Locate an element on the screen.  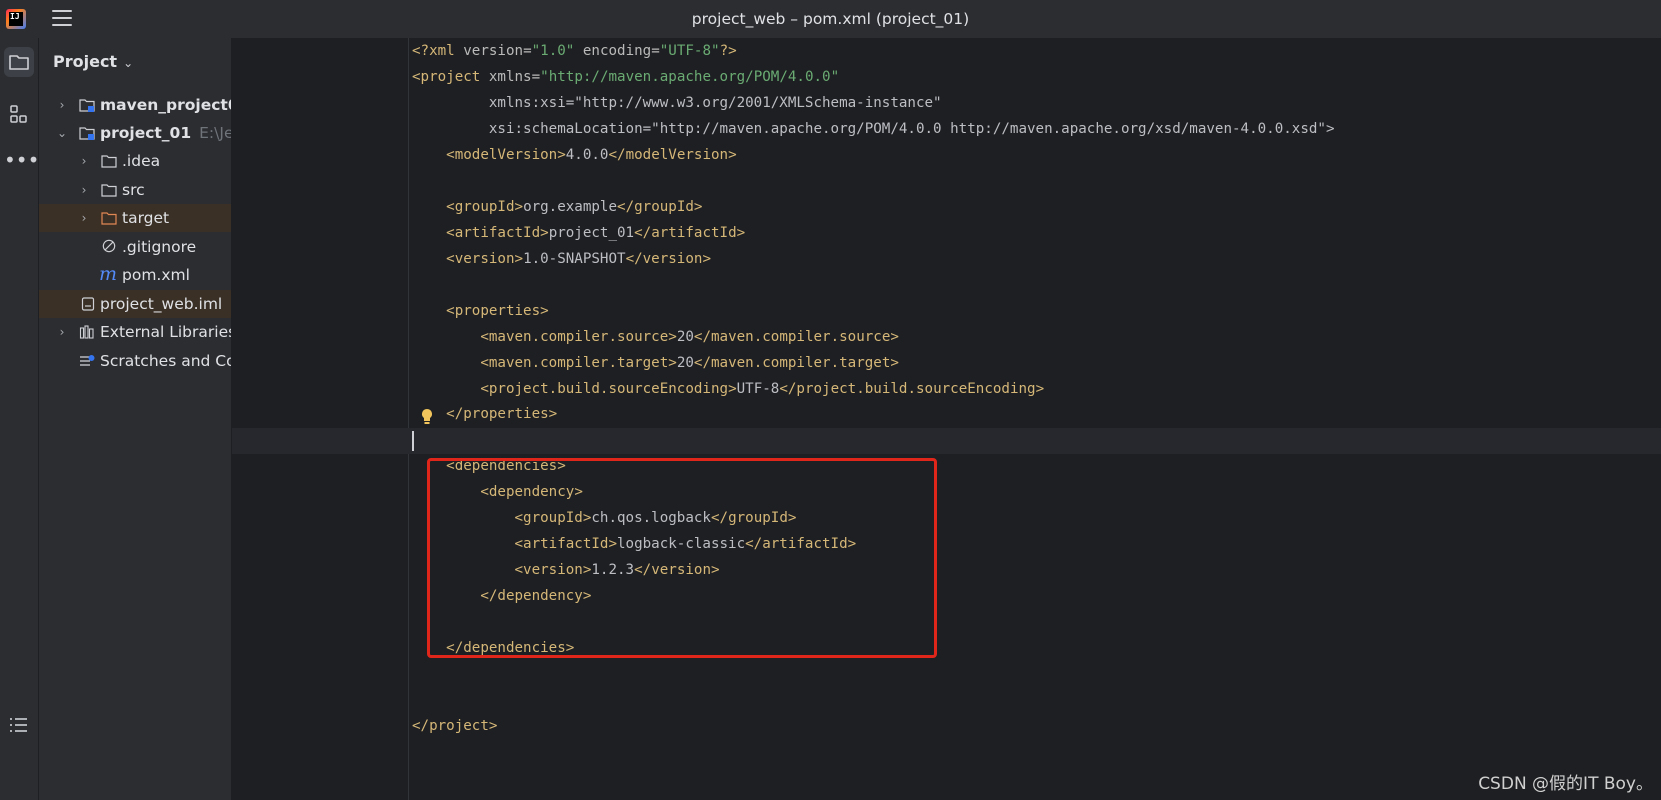
tree-item-target: › target is located at coordinates (135, 218).